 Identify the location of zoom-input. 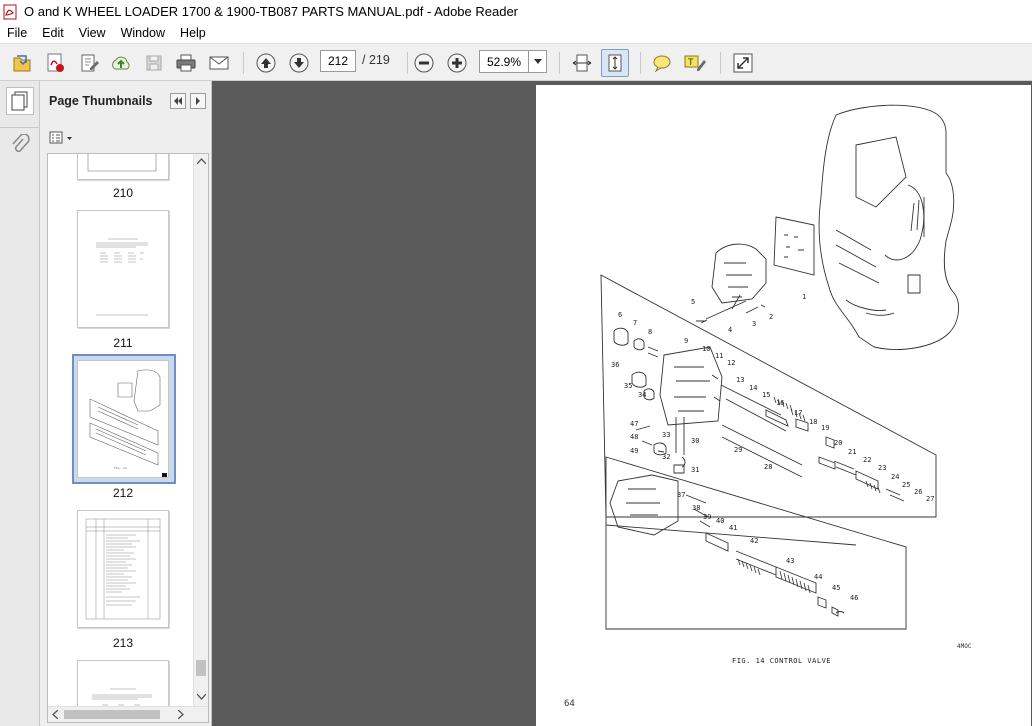
(504, 61).